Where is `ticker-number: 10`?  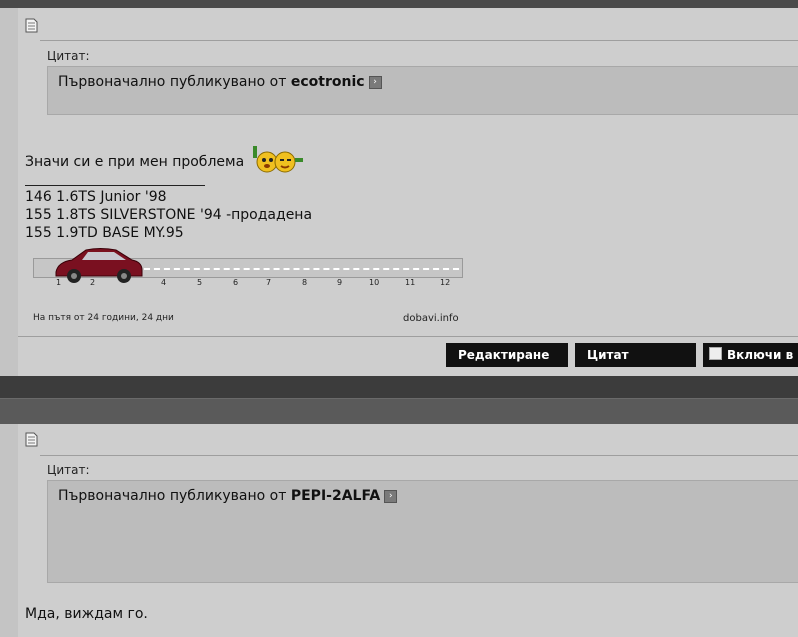
ticker-number: 10 is located at coordinates (374, 282).